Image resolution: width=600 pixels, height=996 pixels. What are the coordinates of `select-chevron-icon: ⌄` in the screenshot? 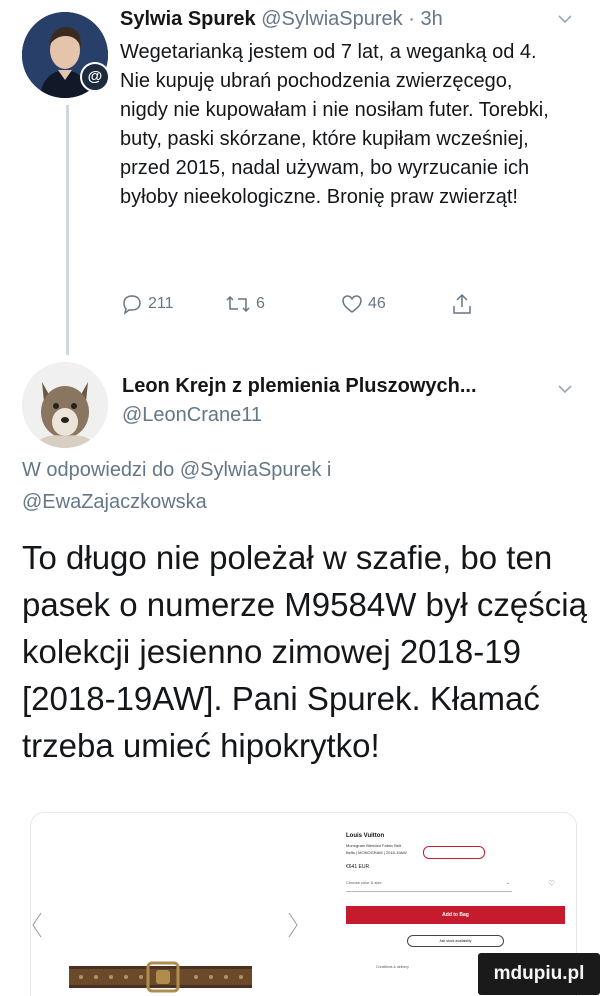 It's located at (507, 883).